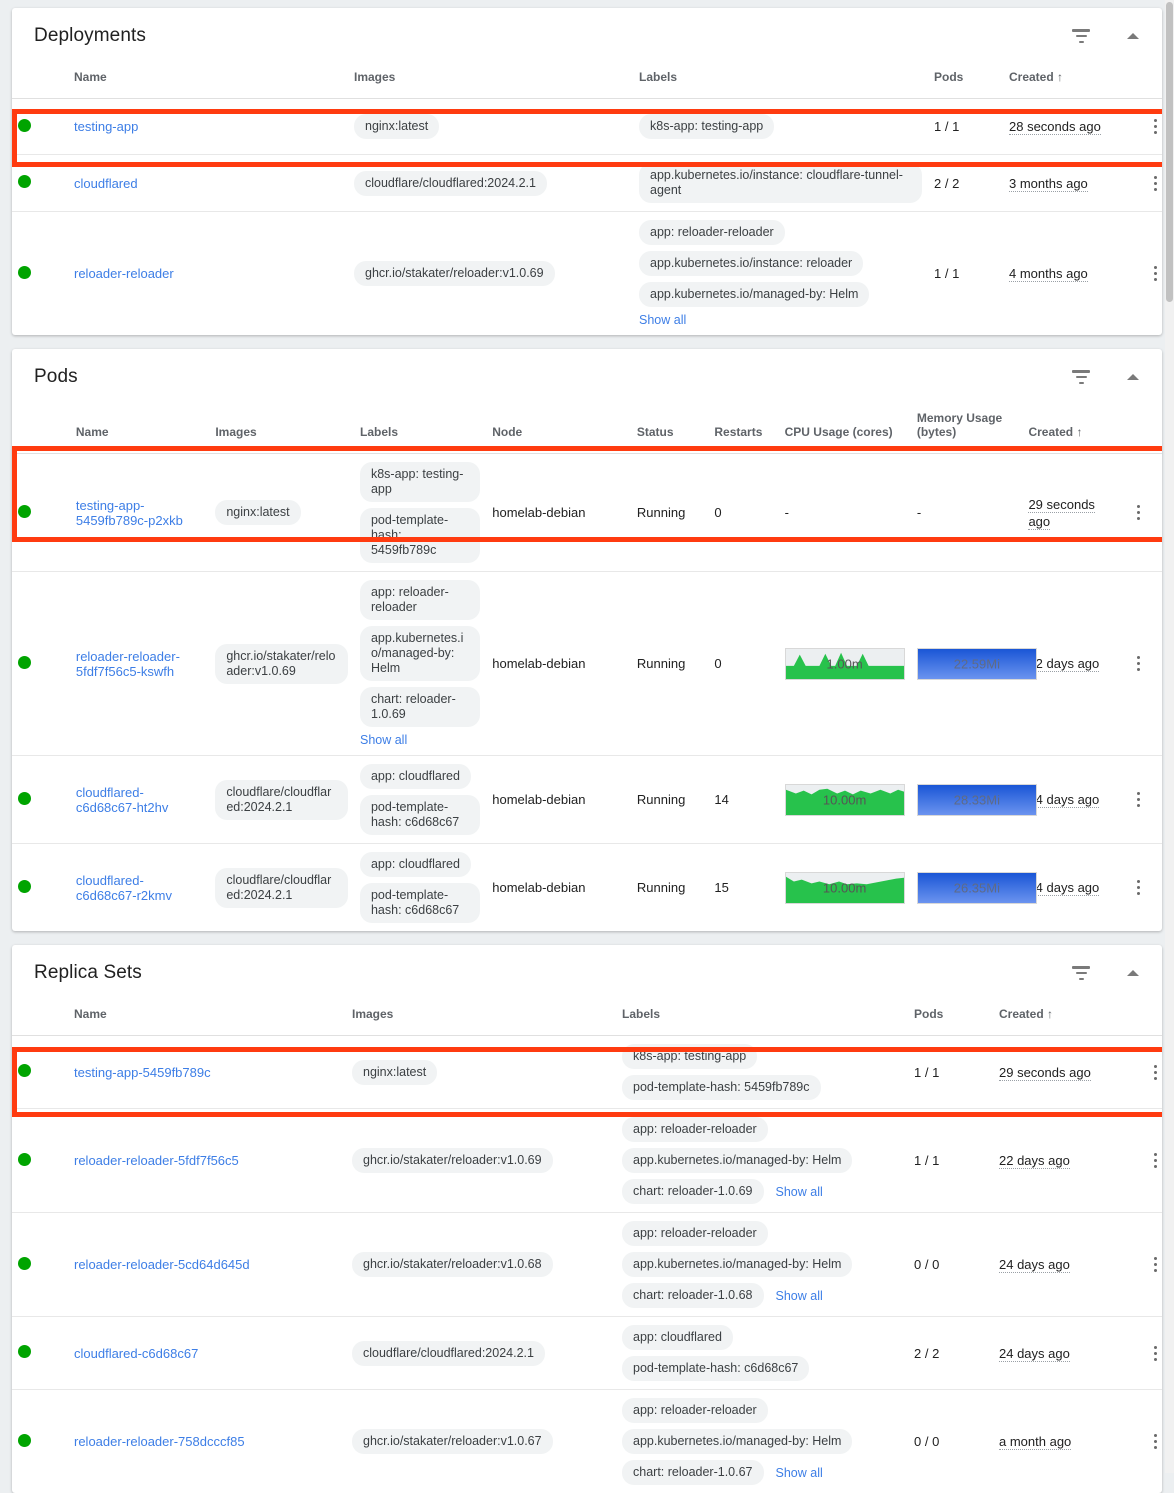 The width and height of the screenshot is (1174, 1493). What do you see at coordinates (40, 127) in the screenshot?
I see `status-badge` at bounding box center [40, 127].